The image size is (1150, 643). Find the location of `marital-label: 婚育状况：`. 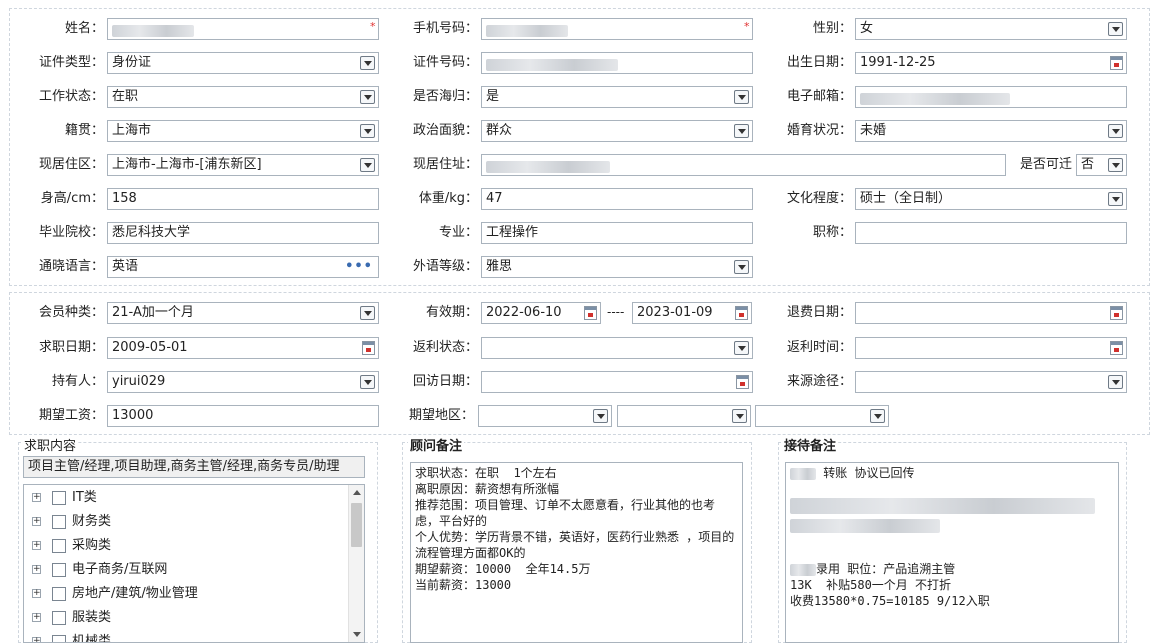

marital-label: 婚育状况： is located at coordinates (819, 130).